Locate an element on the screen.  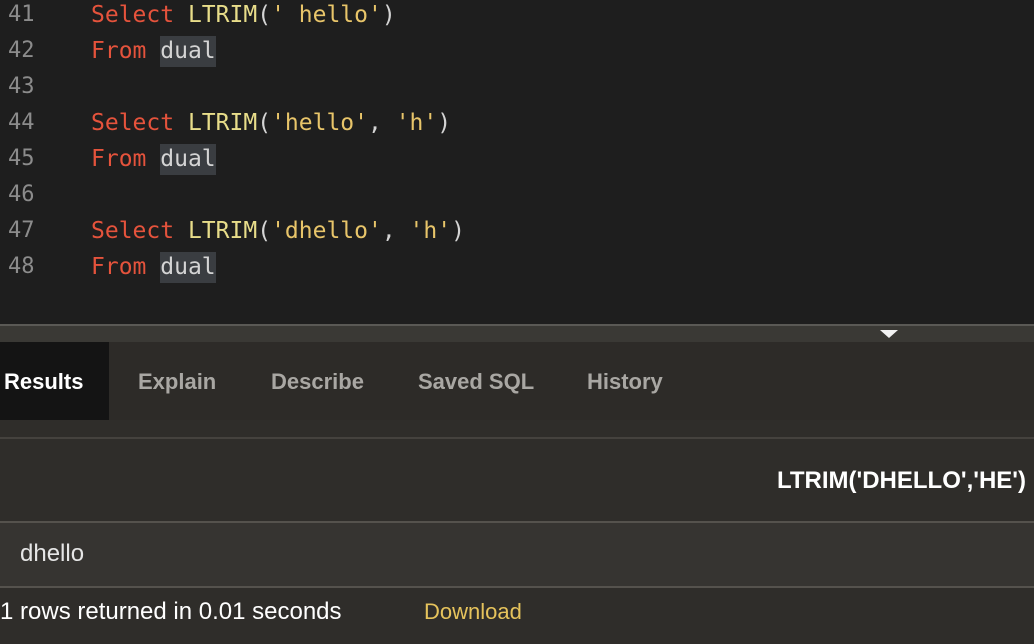
code-line: 43 is located at coordinates (517, 90).